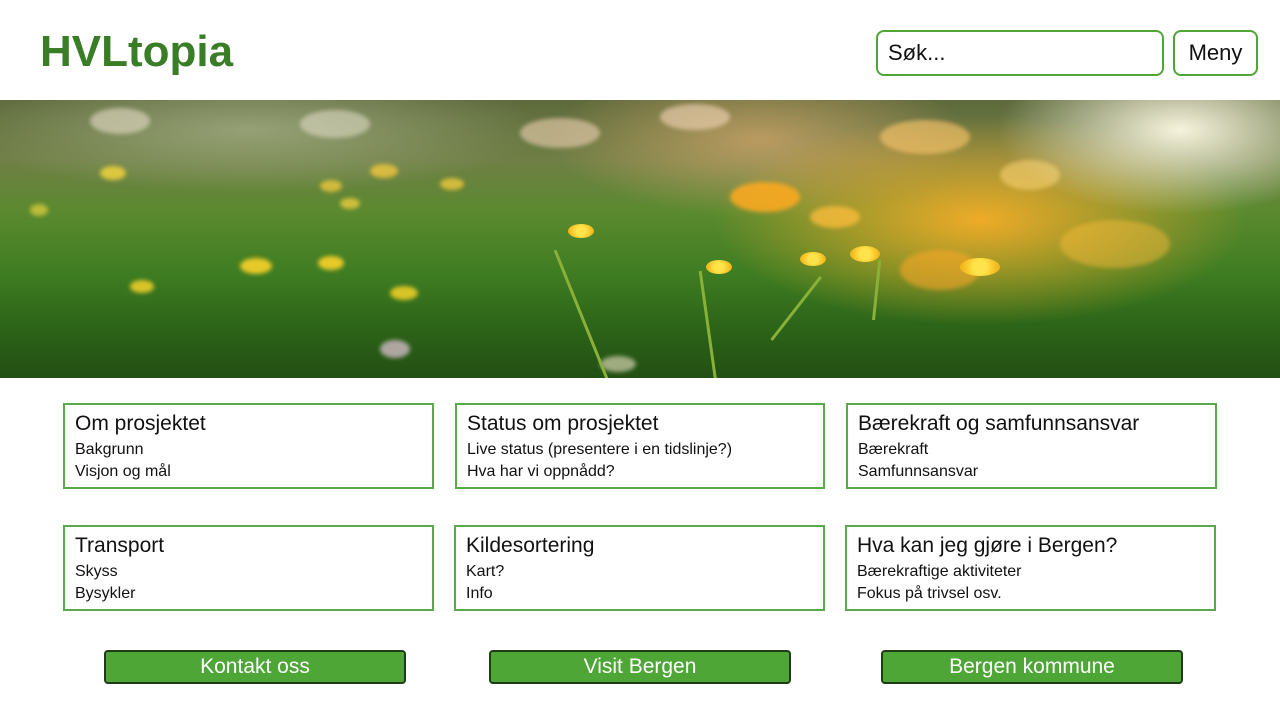 The width and height of the screenshot is (1280, 720). Describe the element at coordinates (248, 450) in the screenshot. I see `card-link-background: Bakgrunn` at that location.